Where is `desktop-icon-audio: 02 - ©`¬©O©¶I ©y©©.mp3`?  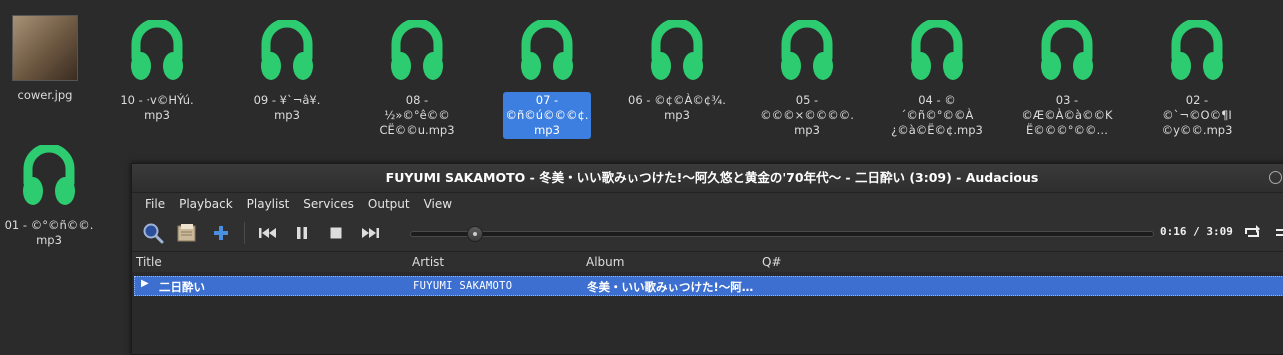
desktop-icon-audio: 02 - ©`¬©O©¶I ©y©©.mp3 is located at coordinates (1197, 78).